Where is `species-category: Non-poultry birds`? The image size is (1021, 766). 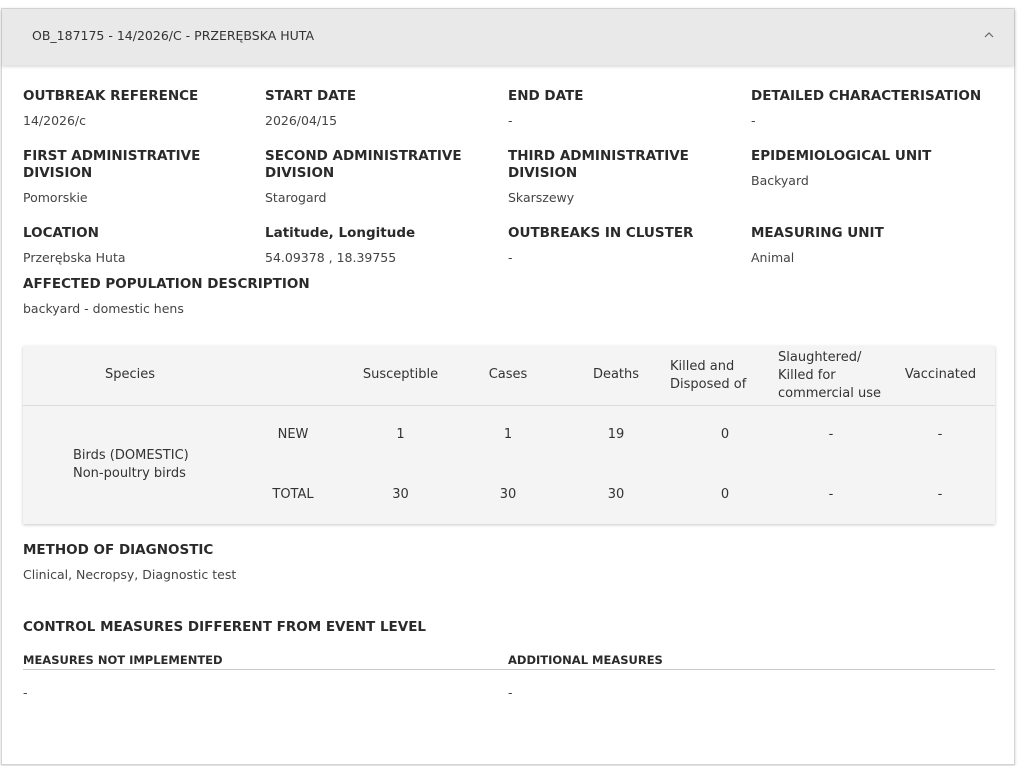 species-category: Non-poultry birds is located at coordinates (129, 473).